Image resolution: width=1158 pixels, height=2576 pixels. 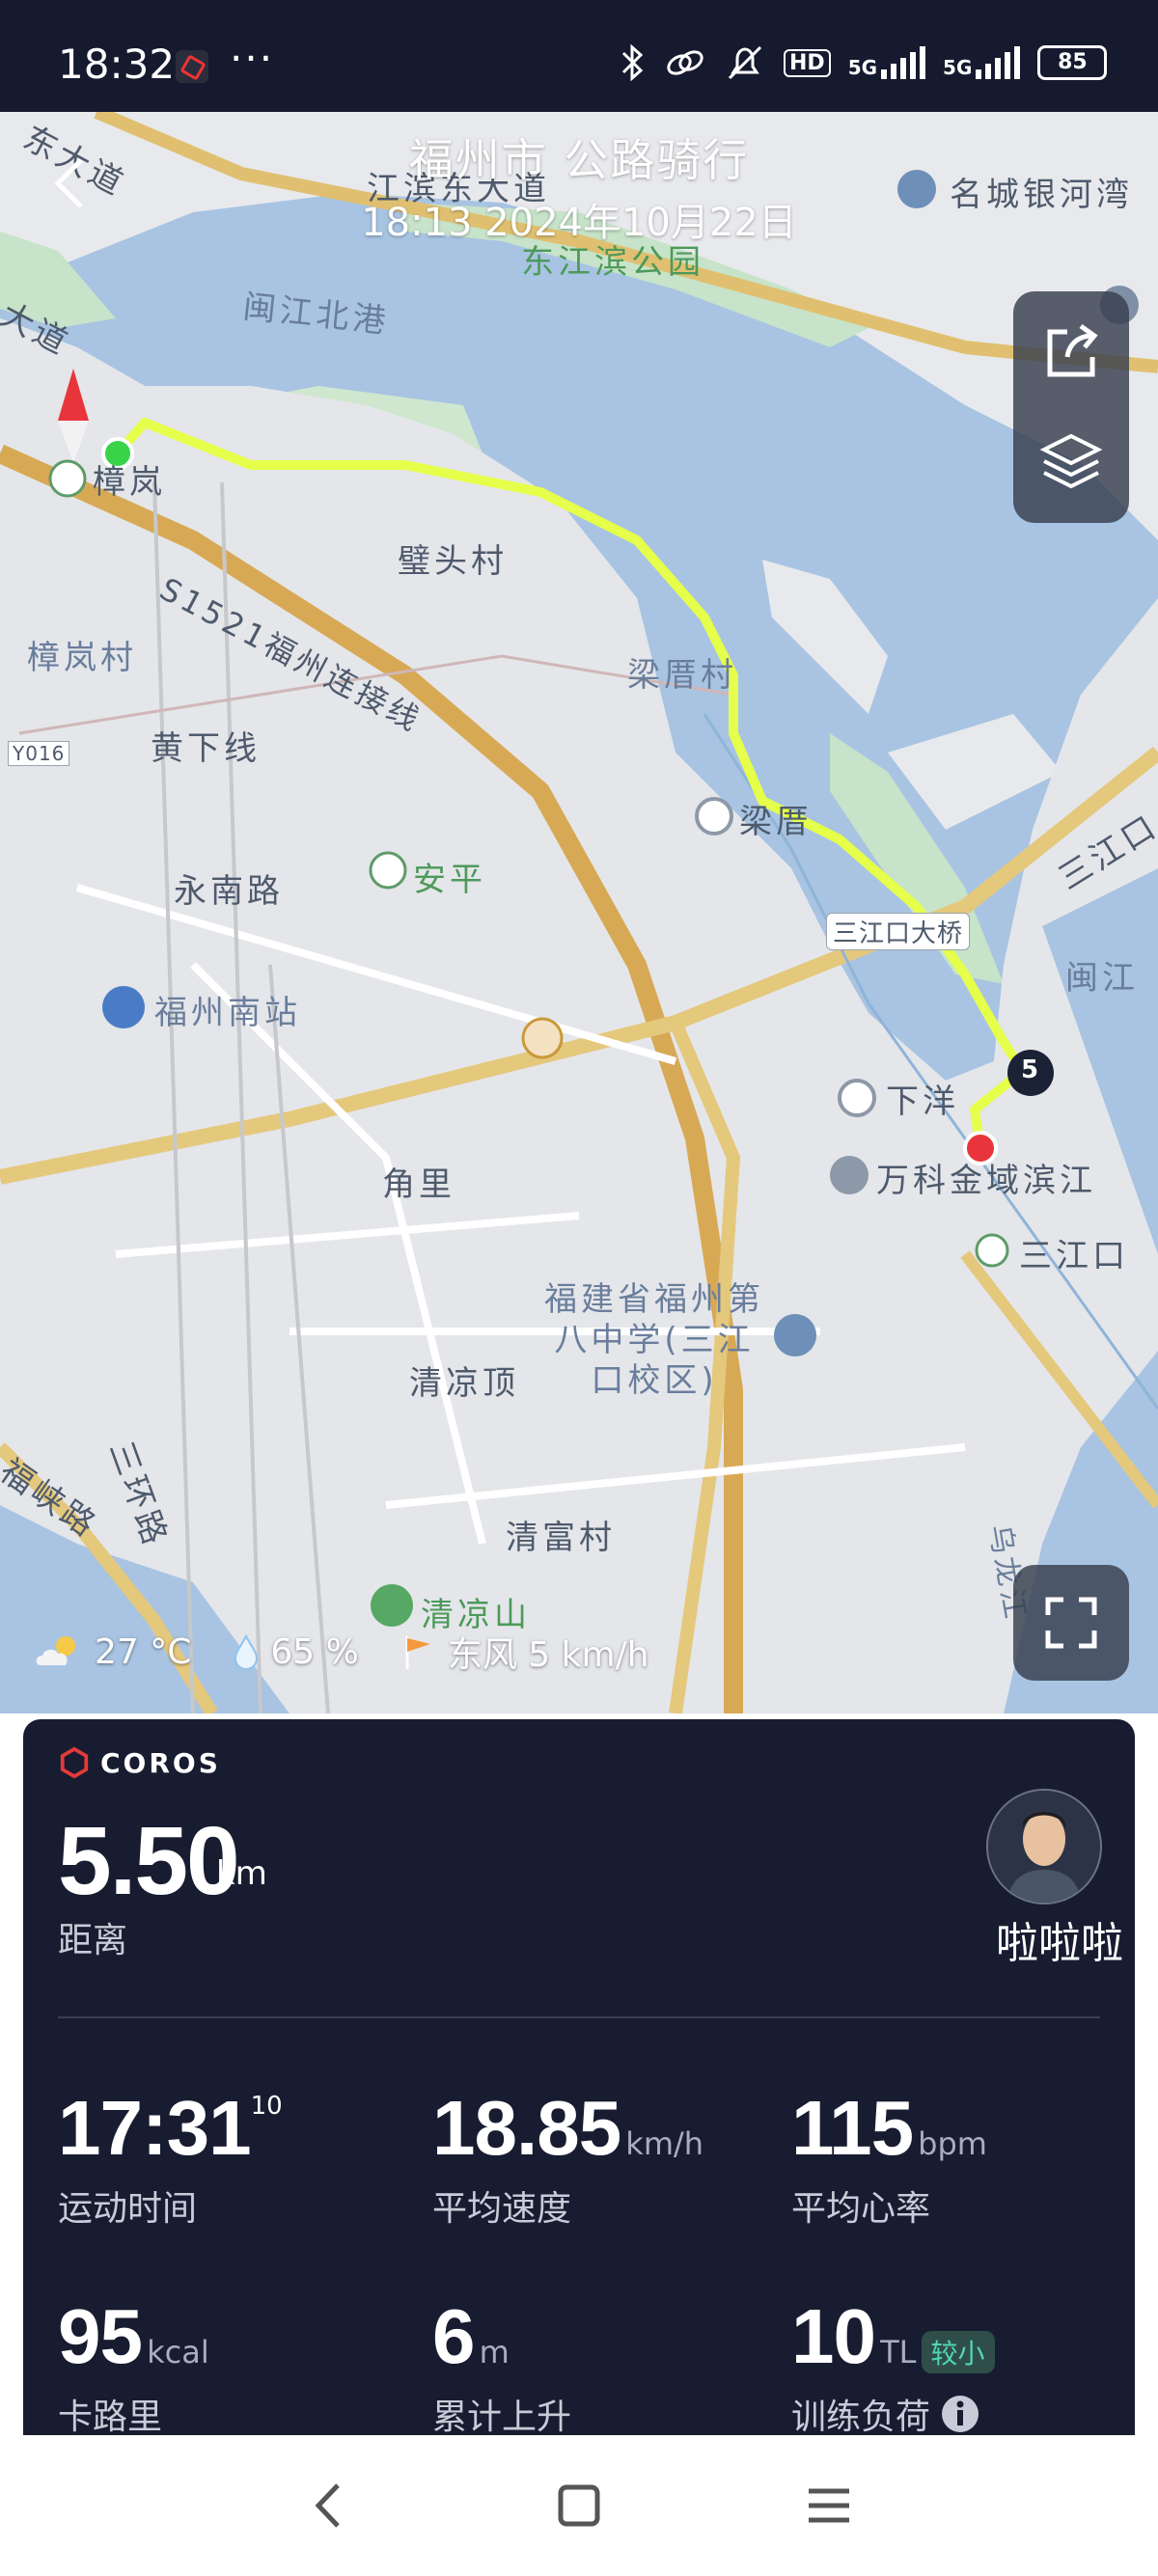 What do you see at coordinates (246, 1652) in the screenshot?
I see `humidity-icon` at bounding box center [246, 1652].